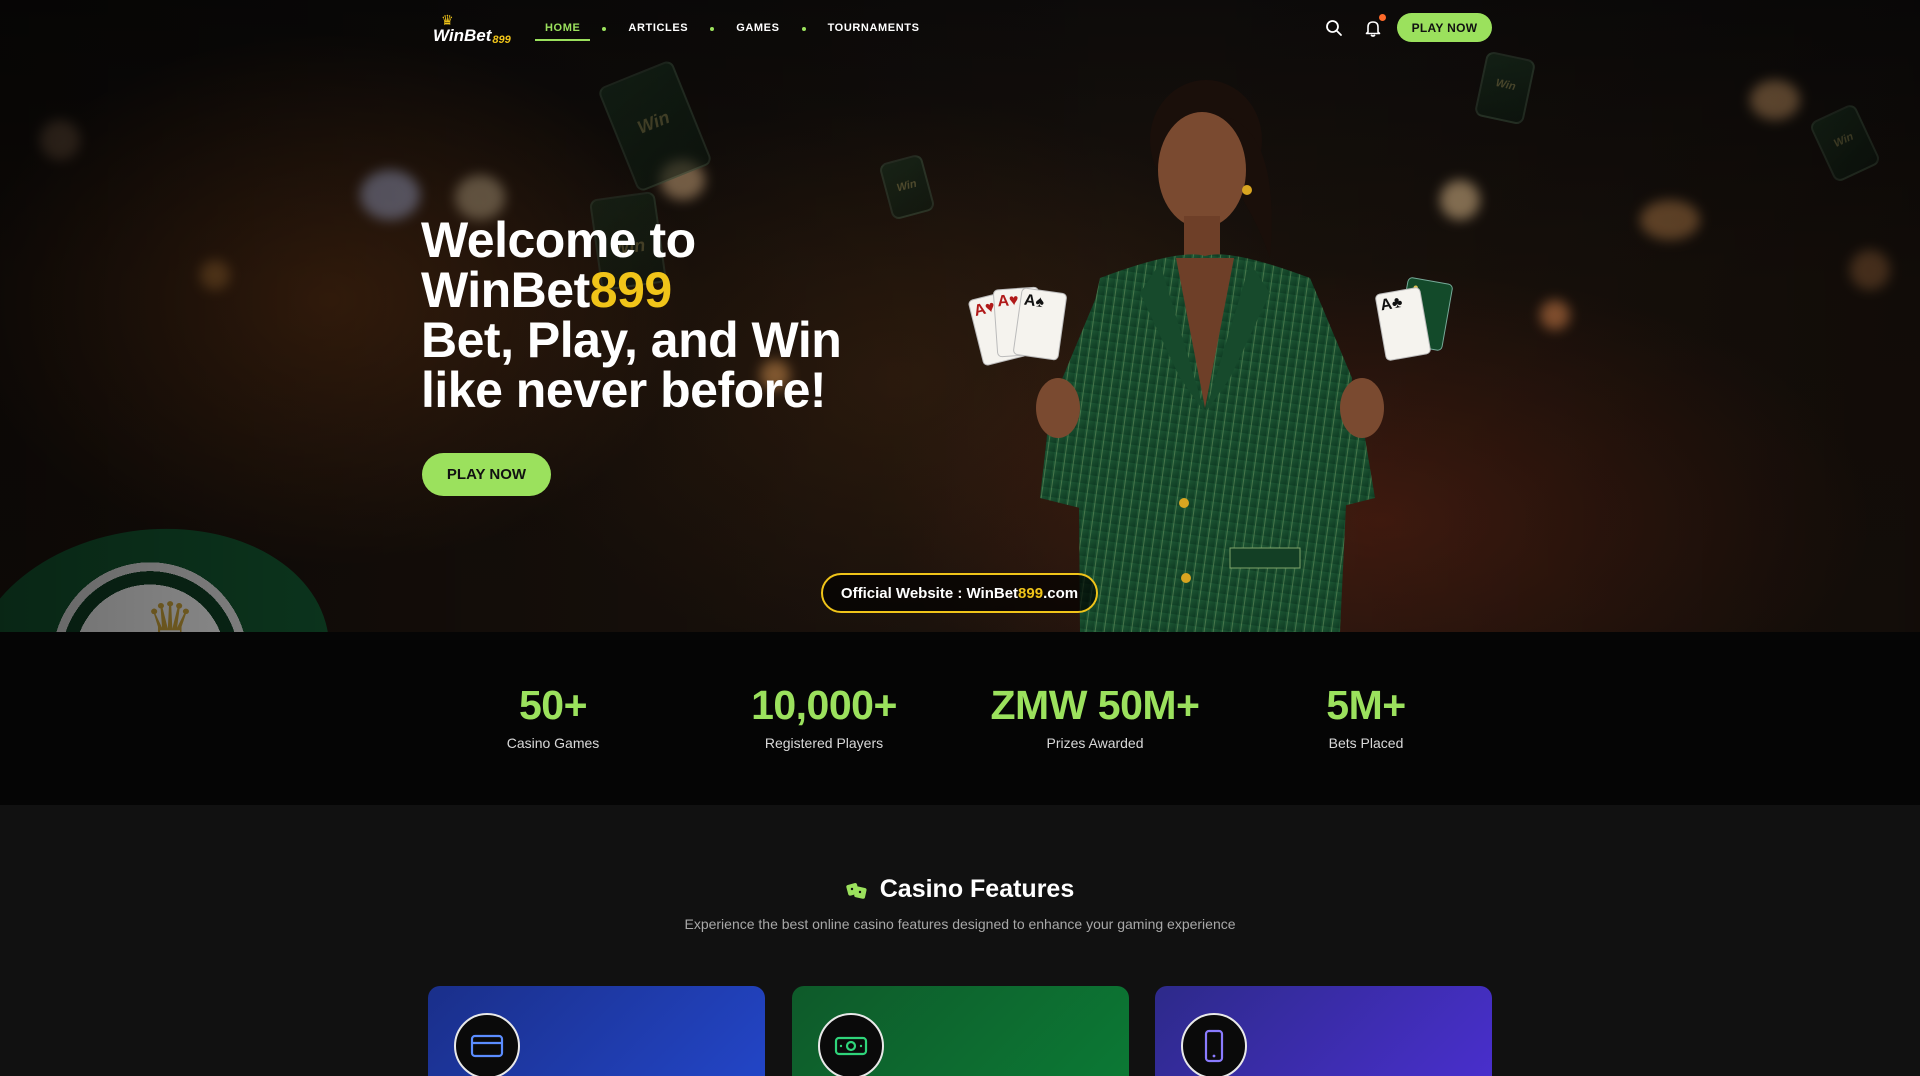  What do you see at coordinates (977, 889) in the screenshot?
I see `features-title-text: Casino Features` at bounding box center [977, 889].